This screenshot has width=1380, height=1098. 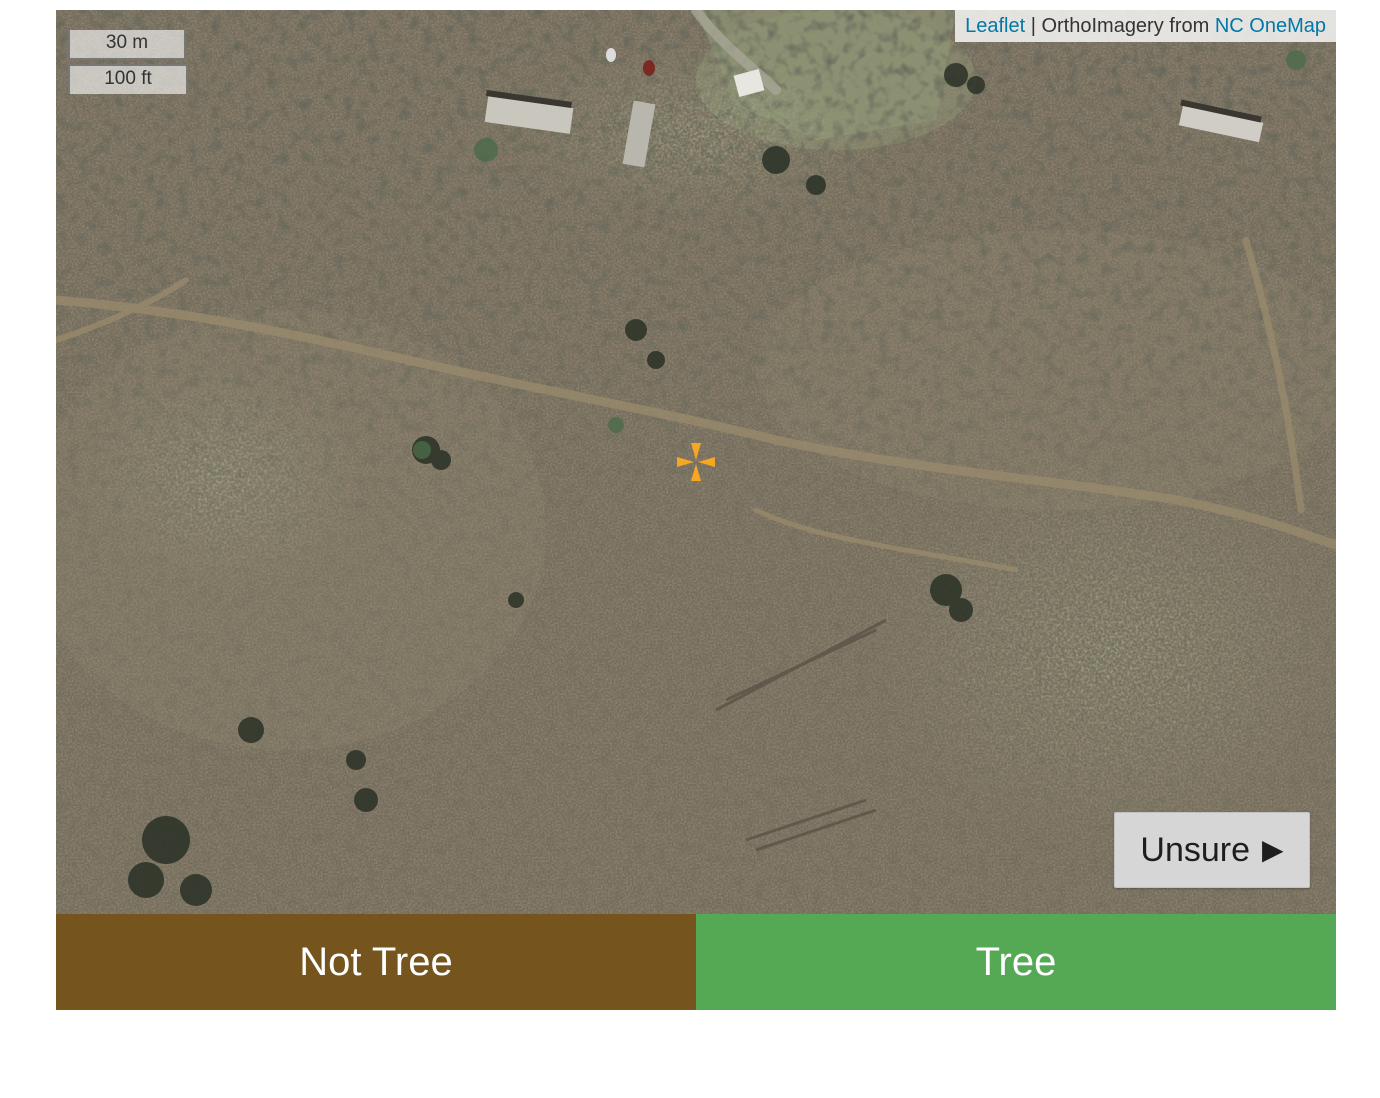 What do you see at coordinates (128, 79) in the screenshot?
I see `scale-imperial: 100 ft` at bounding box center [128, 79].